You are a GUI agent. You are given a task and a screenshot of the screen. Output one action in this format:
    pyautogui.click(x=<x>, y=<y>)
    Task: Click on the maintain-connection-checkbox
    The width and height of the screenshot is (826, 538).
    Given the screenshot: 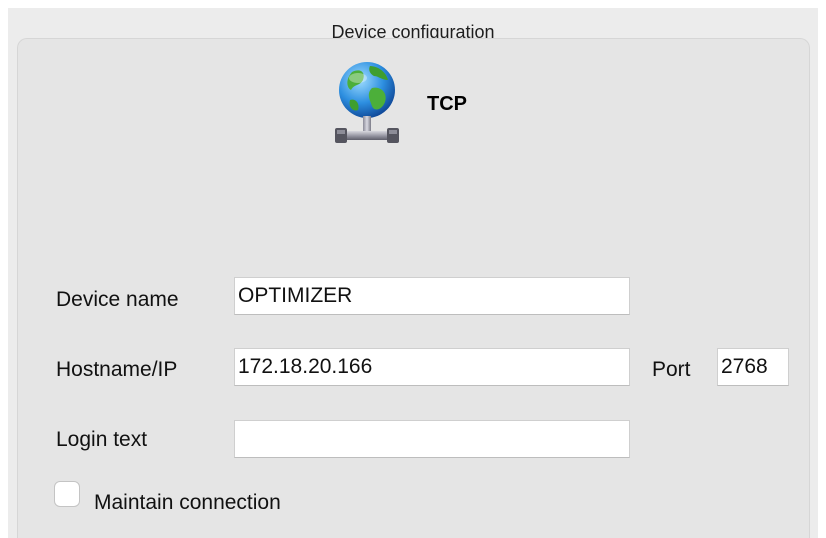 What is the action you would take?
    pyautogui.click(x=67, y=494)
    